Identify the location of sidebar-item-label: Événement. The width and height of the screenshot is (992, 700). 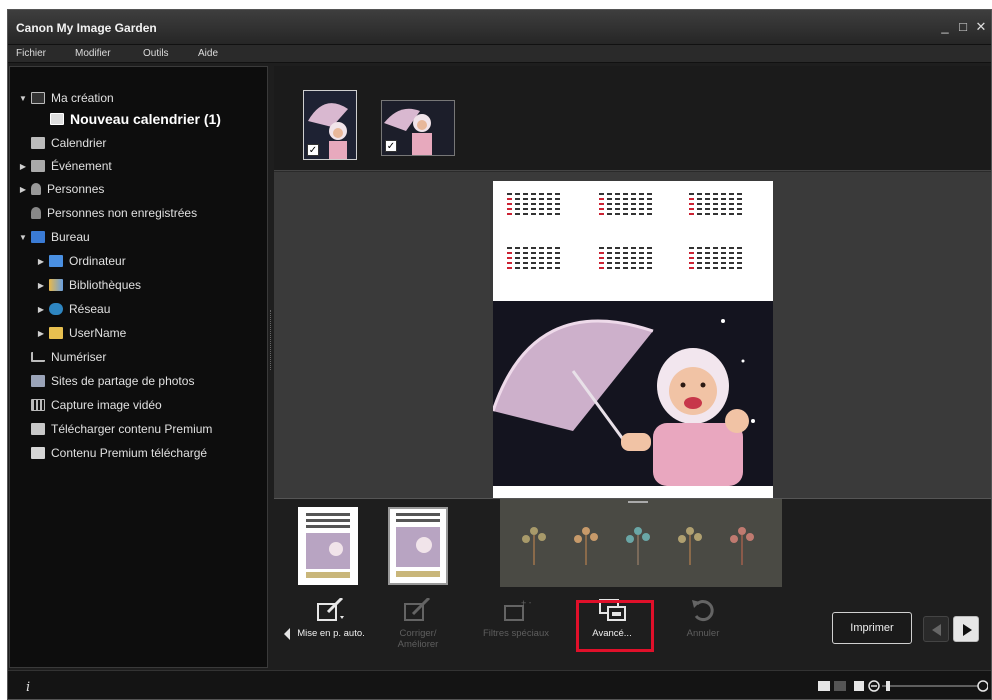
(81, 166).